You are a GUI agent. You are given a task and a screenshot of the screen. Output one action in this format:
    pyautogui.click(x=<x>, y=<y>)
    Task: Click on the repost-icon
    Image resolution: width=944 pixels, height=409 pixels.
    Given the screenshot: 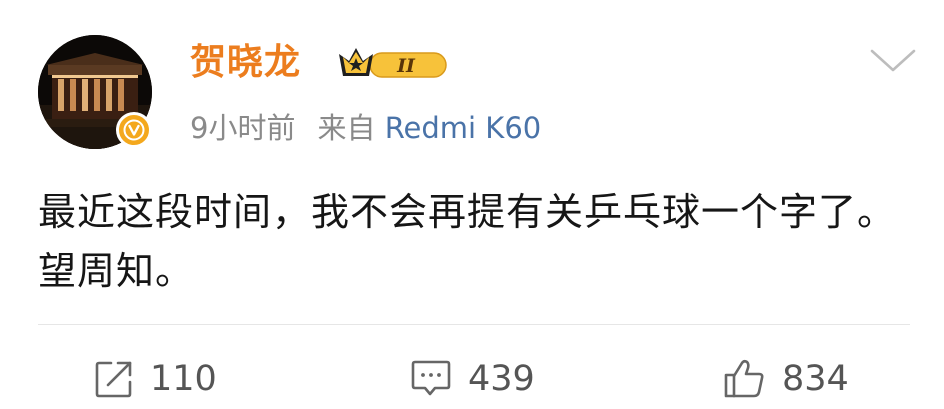 What is the action you would take?
    pyautogui.click(x=113, y=379)
    